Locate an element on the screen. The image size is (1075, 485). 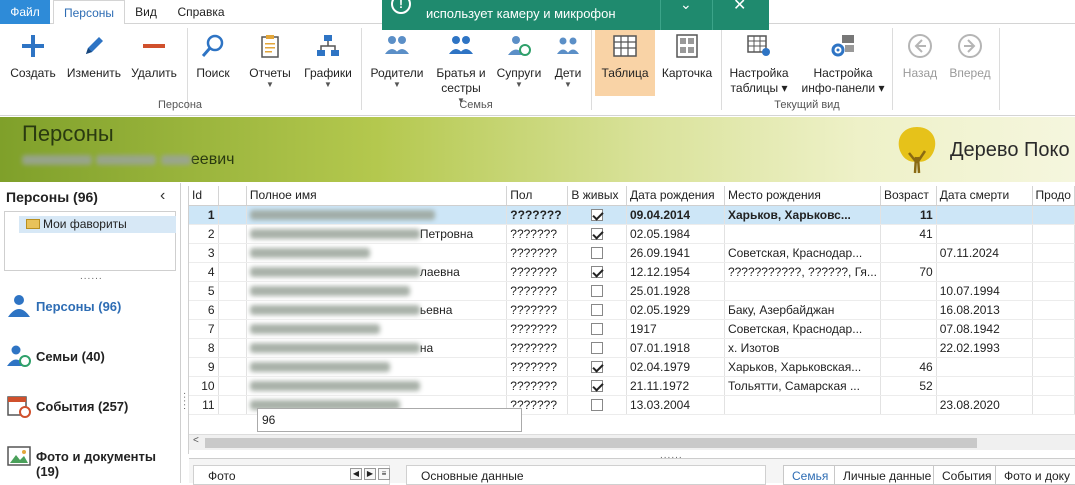
column-header-age: Возраст is located at coordinates (908, 196).